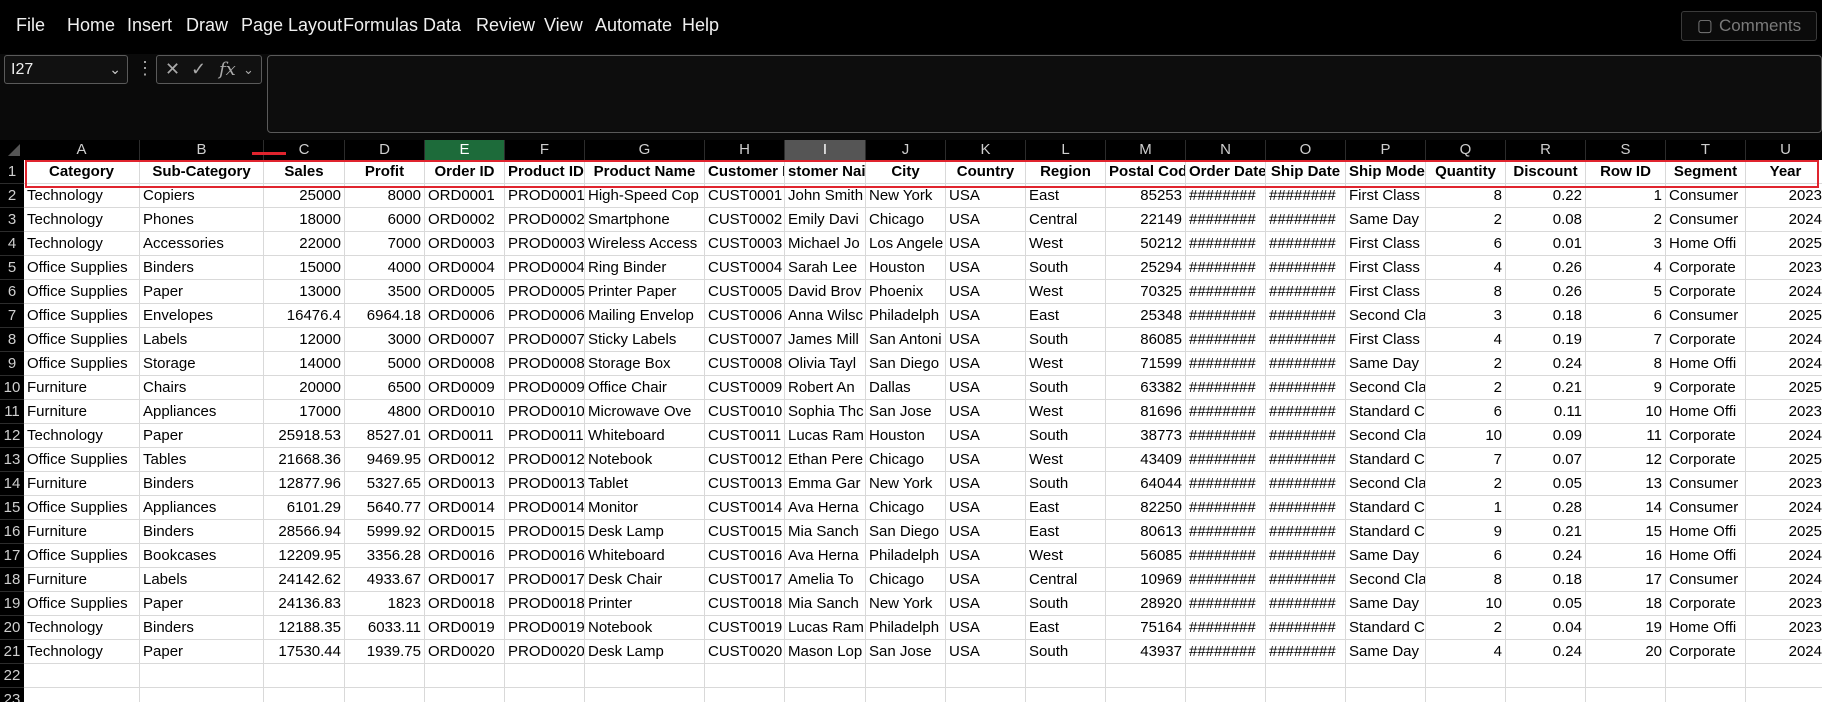  What do you see at coordinates (30, 25) in the screenshot?
I see `menu-file: File` at bounding box center [30, 25].